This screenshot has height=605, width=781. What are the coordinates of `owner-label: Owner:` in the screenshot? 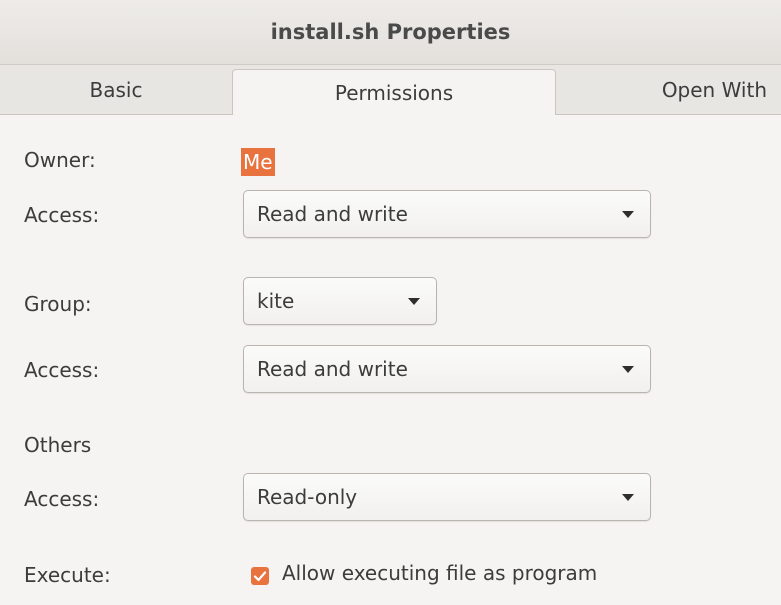 It's located at (60, 160).